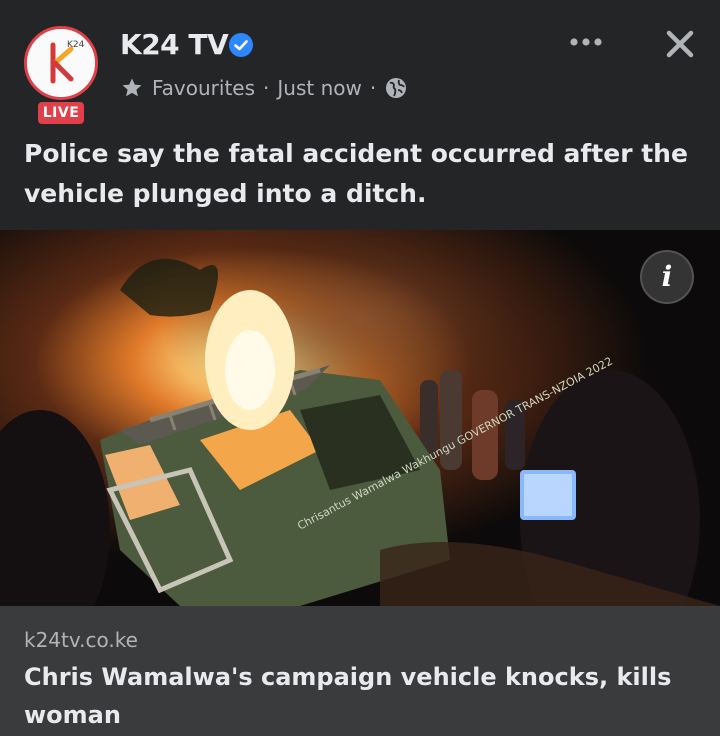 This screenshot has width=720, height=736. I want to click on svg-text: K24, so click(76, 45).